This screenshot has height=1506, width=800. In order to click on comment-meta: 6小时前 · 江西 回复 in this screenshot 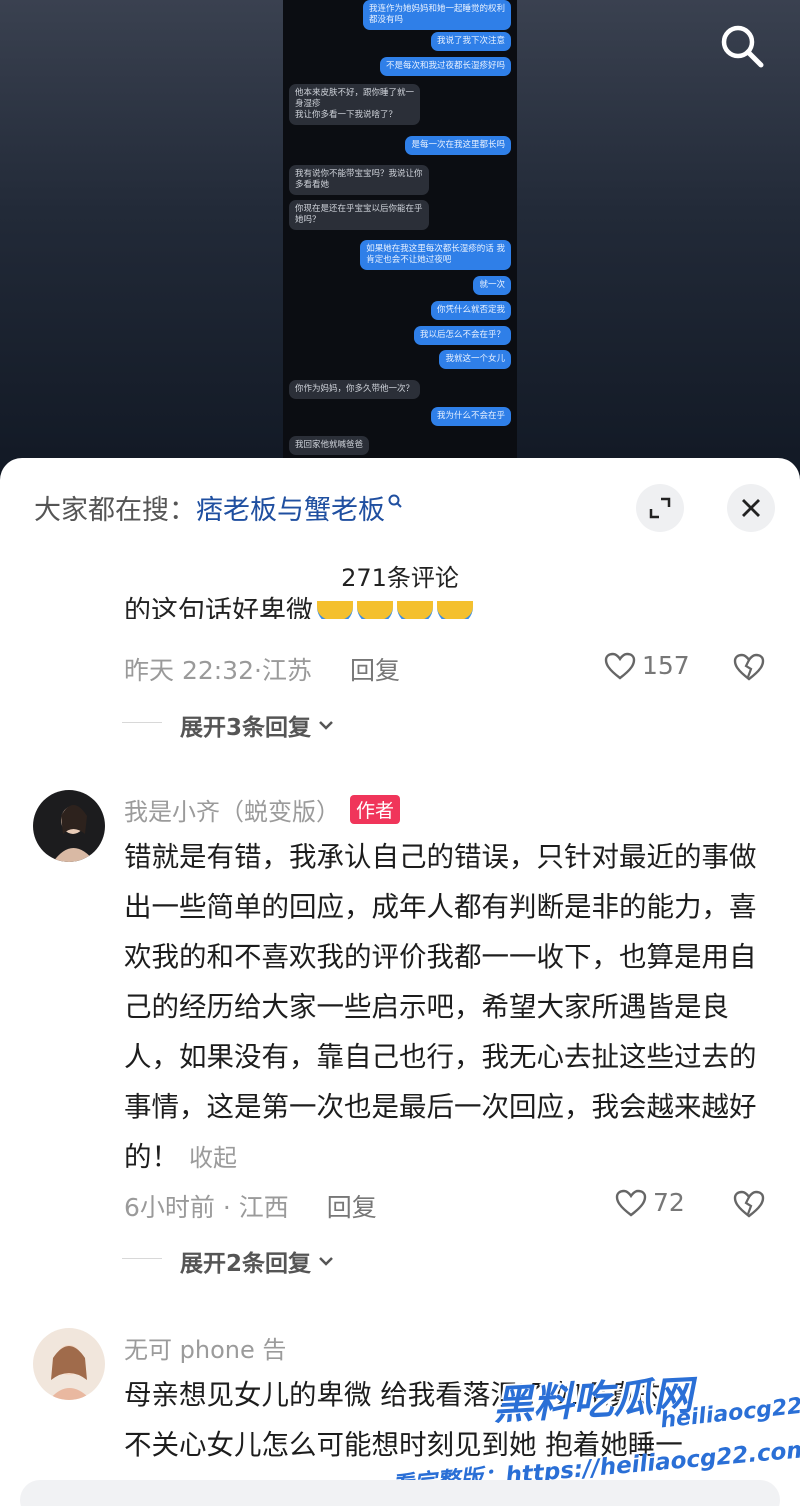, I will do `click(250, 1206)`.